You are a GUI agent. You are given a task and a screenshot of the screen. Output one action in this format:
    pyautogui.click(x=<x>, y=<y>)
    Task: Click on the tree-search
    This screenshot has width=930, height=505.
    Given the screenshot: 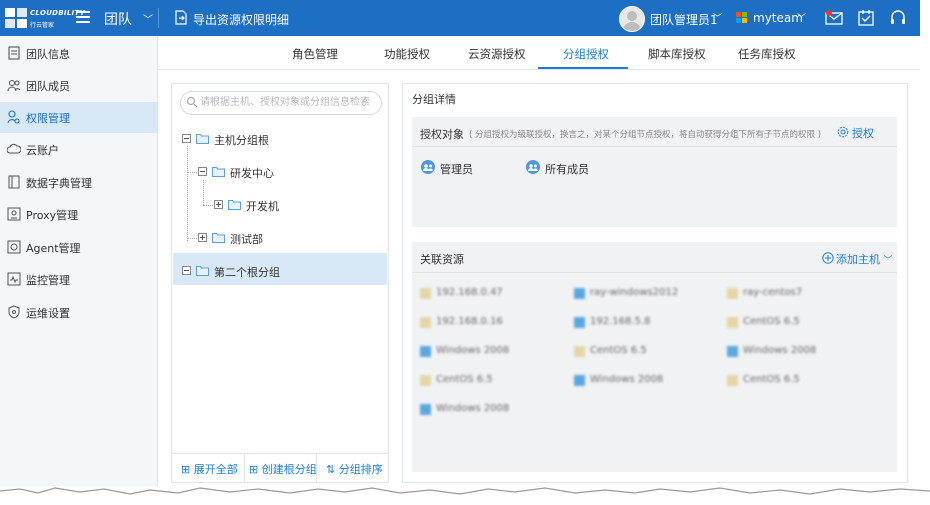 What is the action you would take?
    pyautogui.click(x=281, y=103)
    